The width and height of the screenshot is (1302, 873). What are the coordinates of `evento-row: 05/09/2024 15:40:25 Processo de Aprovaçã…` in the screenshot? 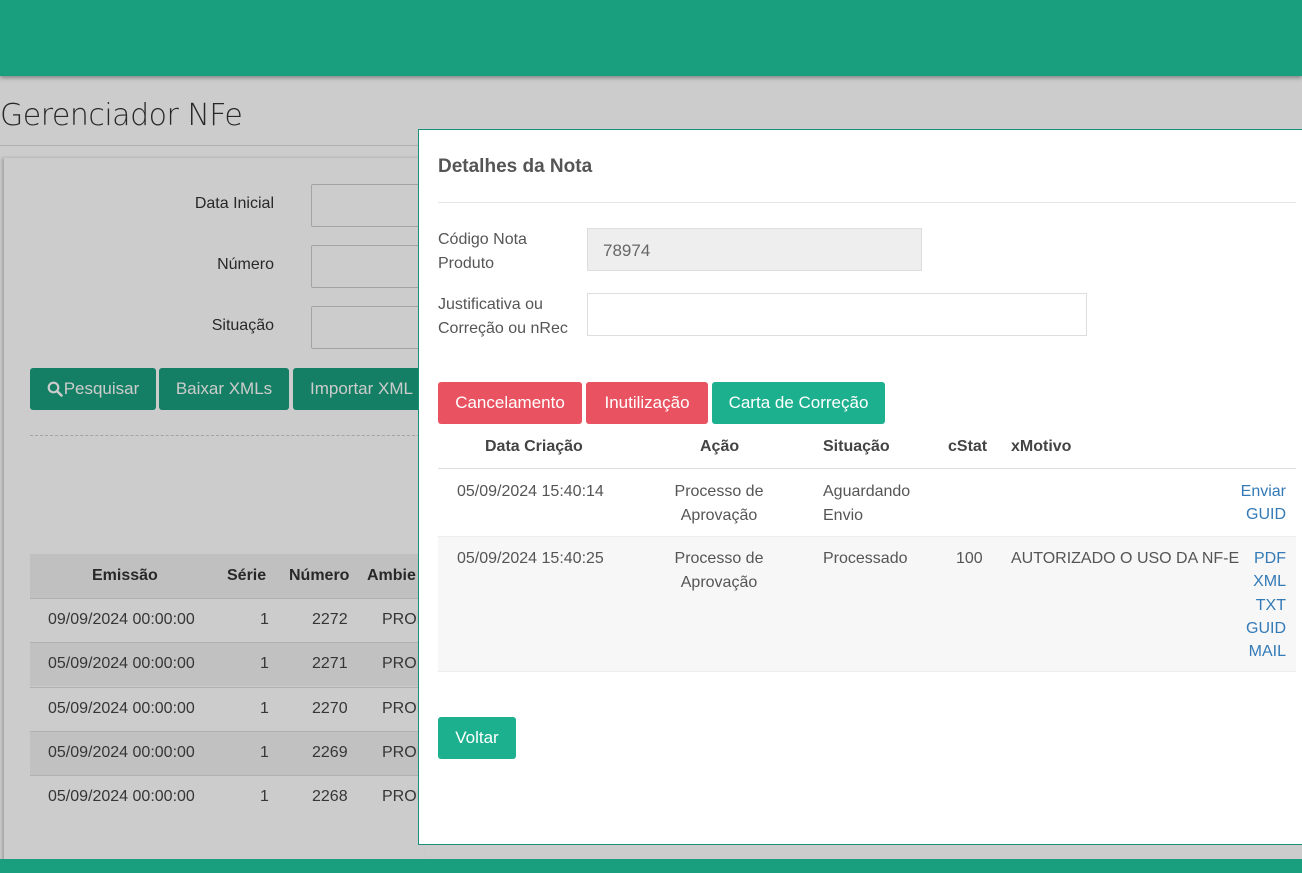 It's located at (867, 604).